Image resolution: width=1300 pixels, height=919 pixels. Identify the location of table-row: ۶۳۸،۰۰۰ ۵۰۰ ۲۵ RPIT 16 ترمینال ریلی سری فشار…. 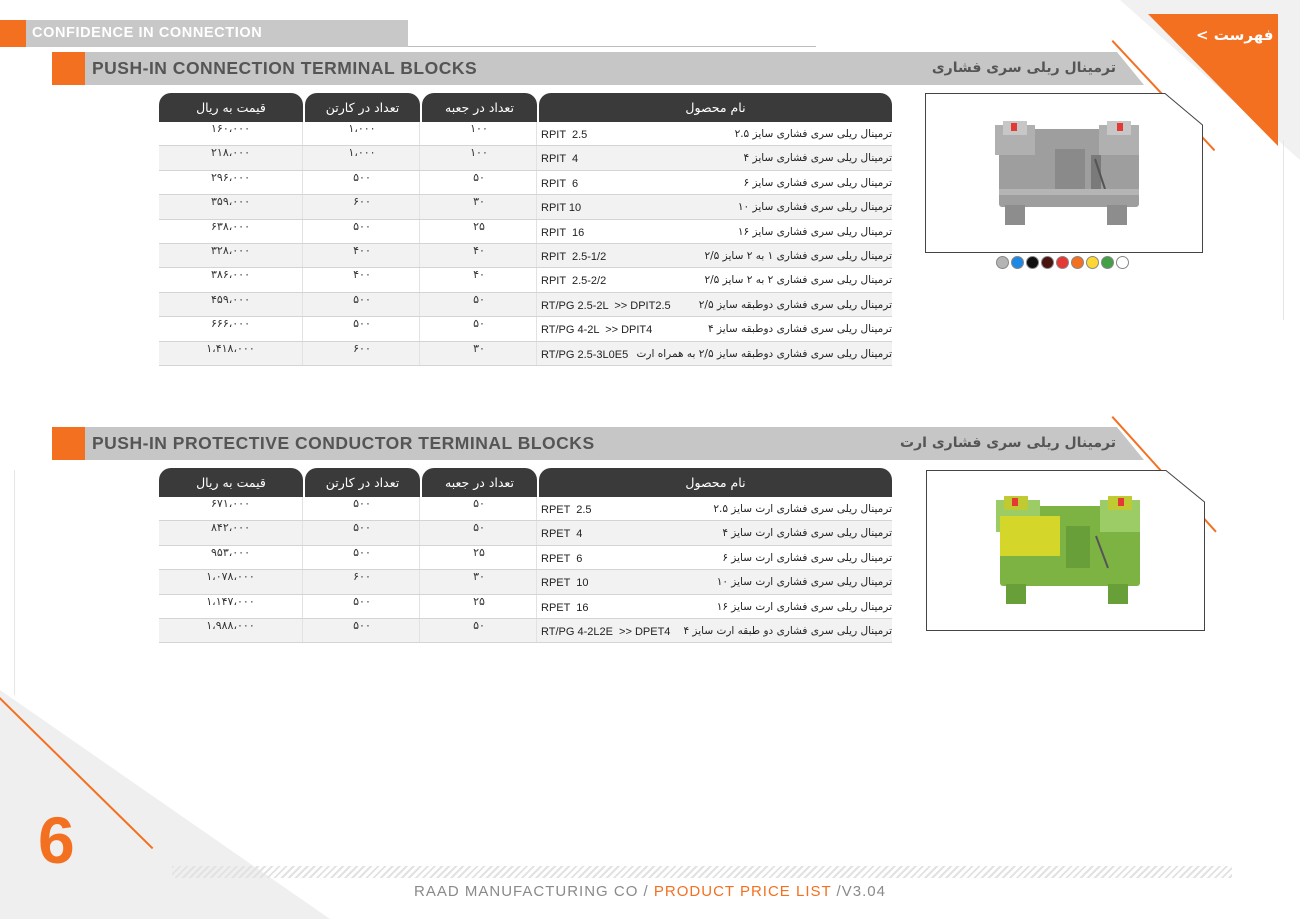
(525, 231).